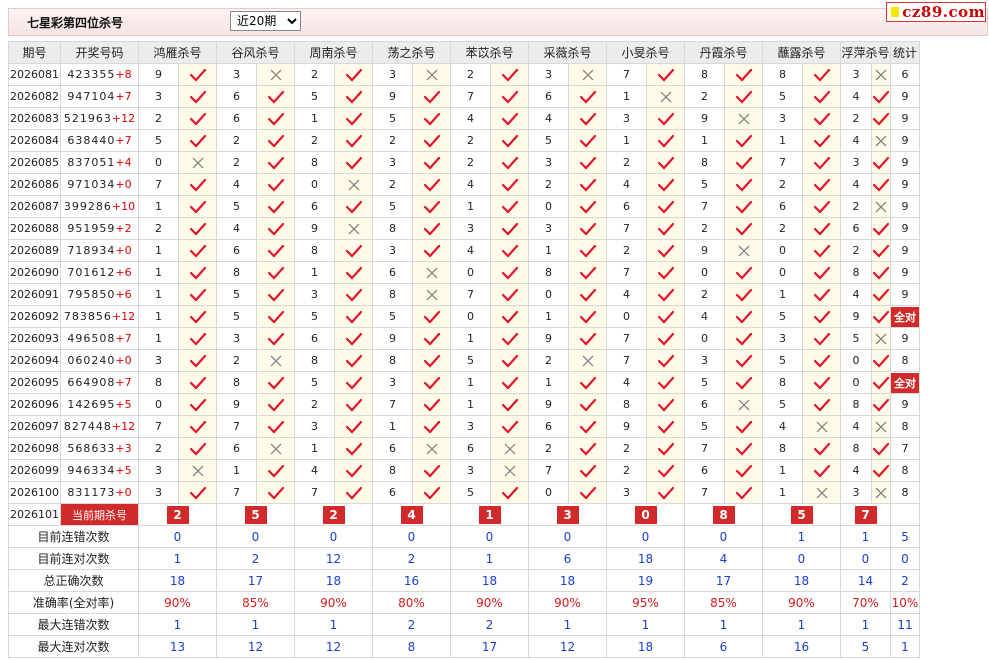 This screenshot has width=989, height=660. Describe the element at coordinates (91, 250) in the screenshot. I see `draw-digits: 718934` at that location.